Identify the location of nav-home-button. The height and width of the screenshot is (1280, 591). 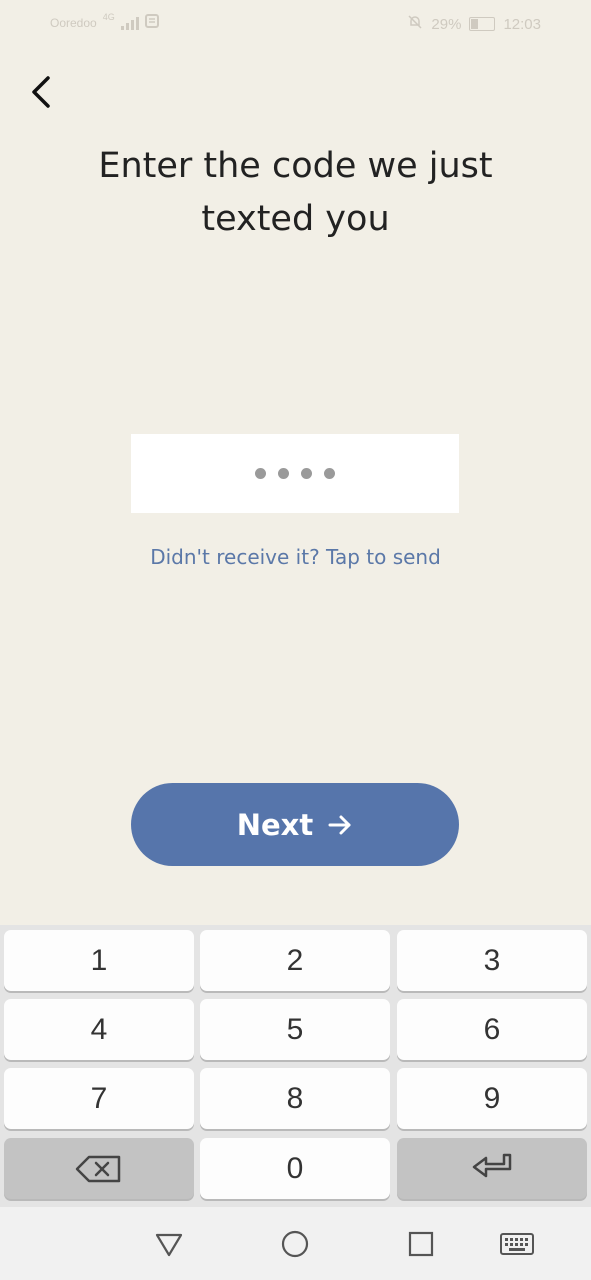
(295, 1244).